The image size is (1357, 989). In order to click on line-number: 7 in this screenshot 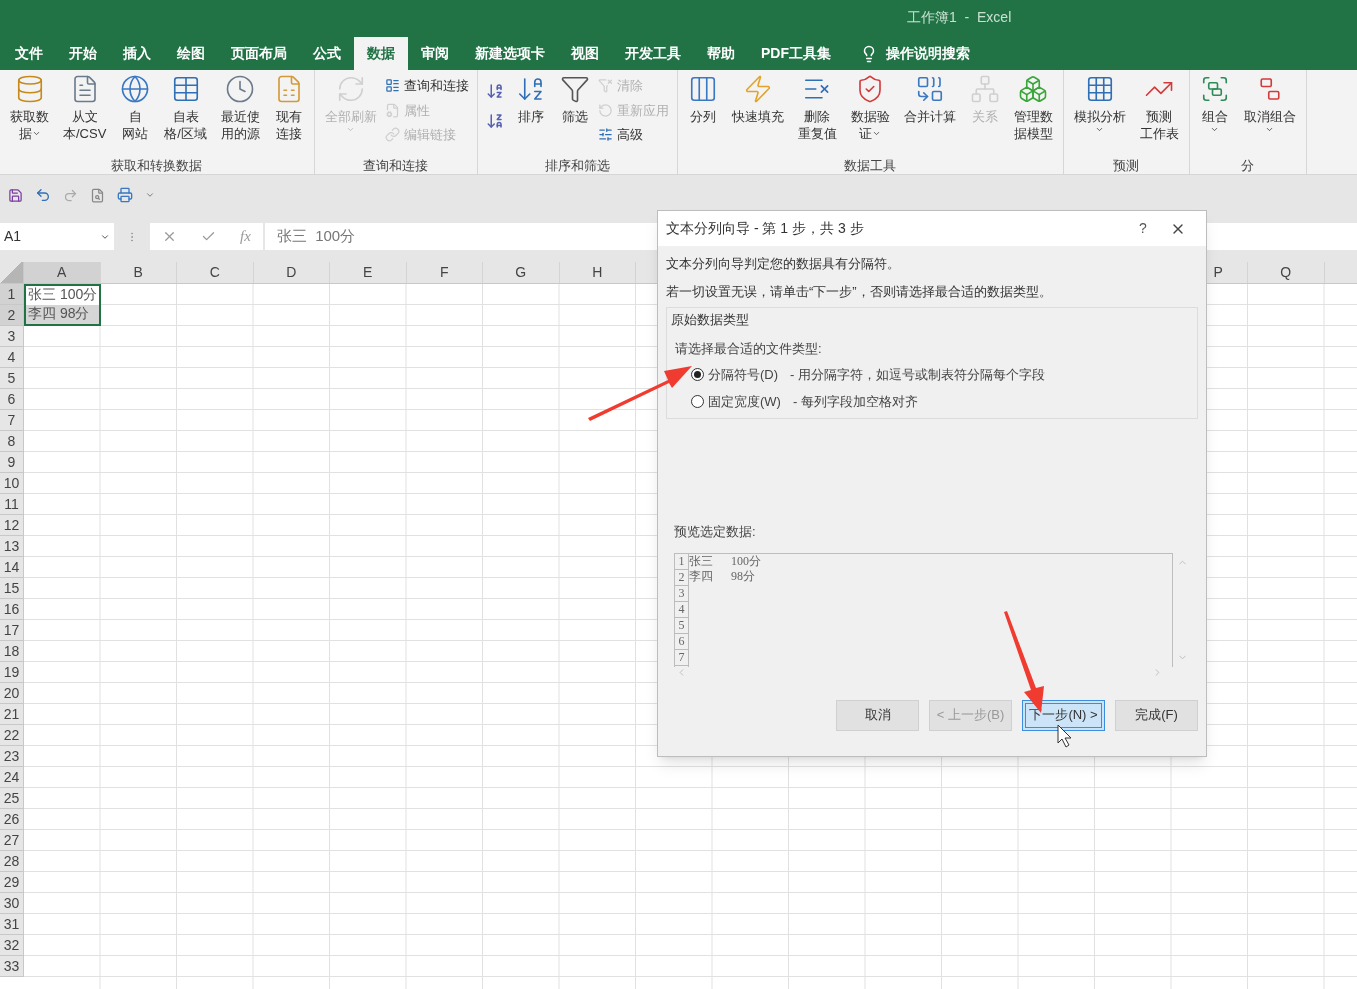, I will do `click(681, 657)`.